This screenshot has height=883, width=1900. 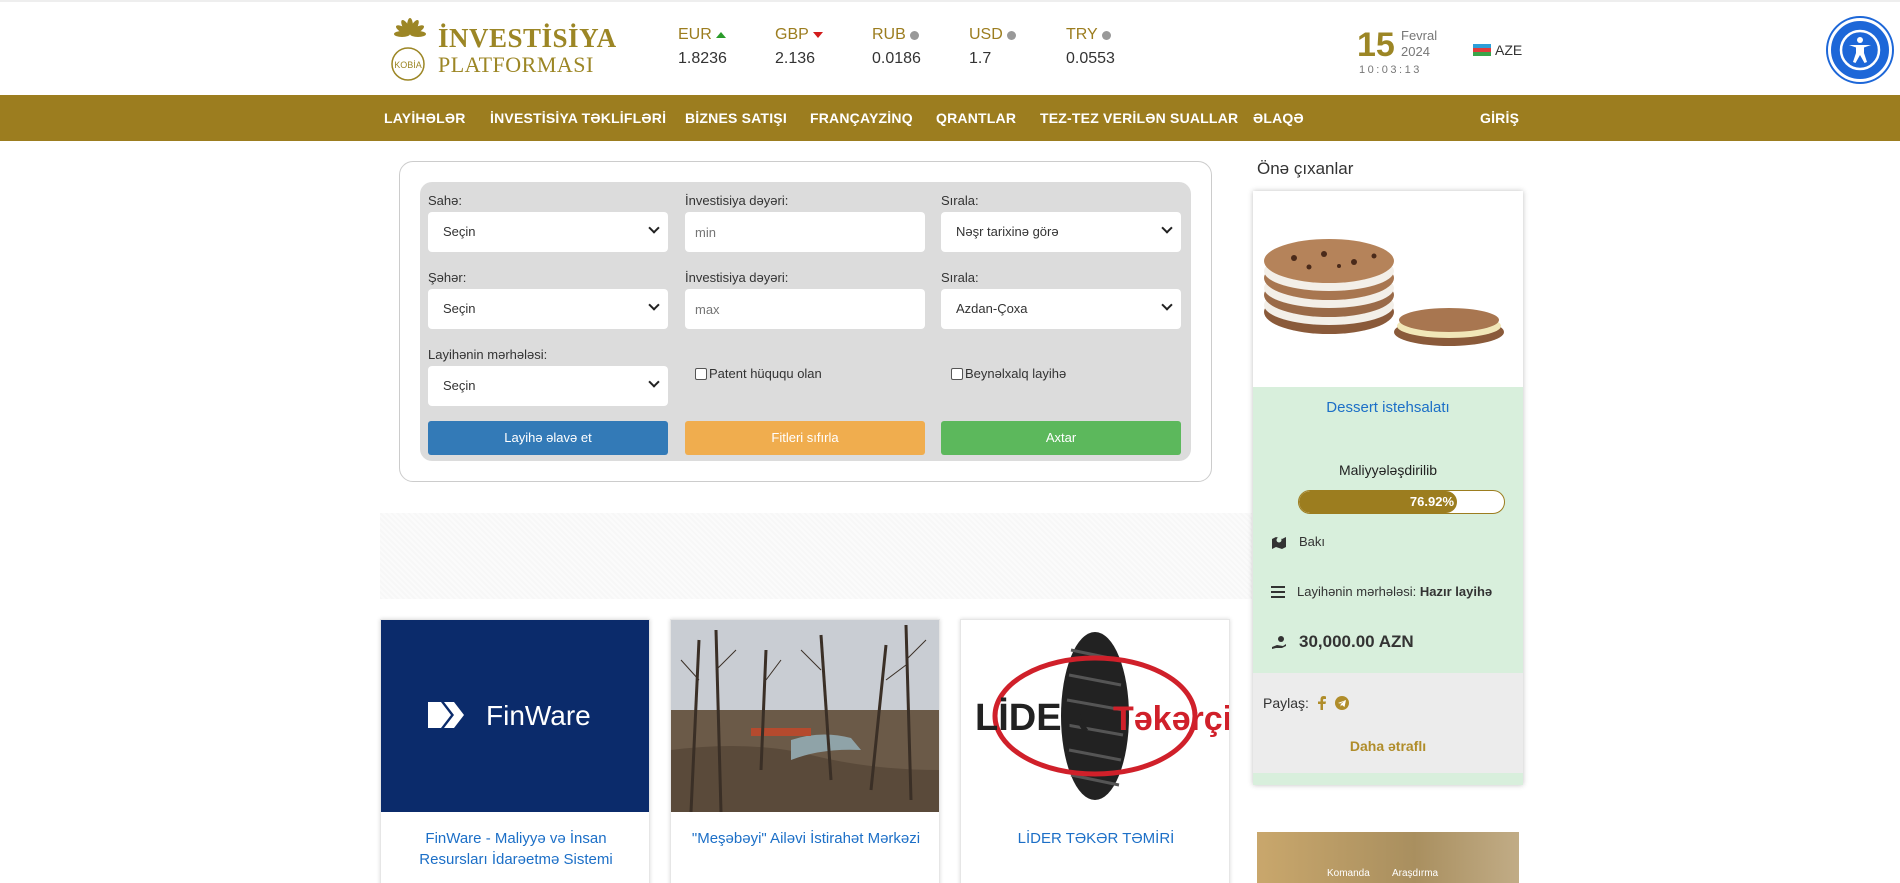 What do you see at coordinates (548, 309) in the screenshot?
I see `city-select: Seçin` at bounding box center [548, 309].